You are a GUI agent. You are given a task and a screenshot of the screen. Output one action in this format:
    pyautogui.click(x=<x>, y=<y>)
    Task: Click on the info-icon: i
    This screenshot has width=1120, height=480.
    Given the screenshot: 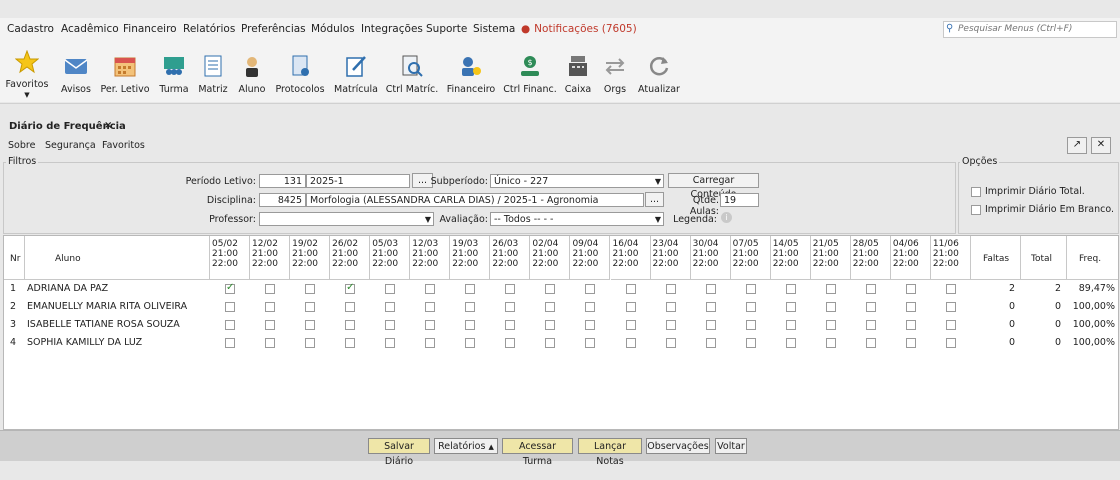 What is the action you would take?
    pyautogui.click(x=726, y=217)
    